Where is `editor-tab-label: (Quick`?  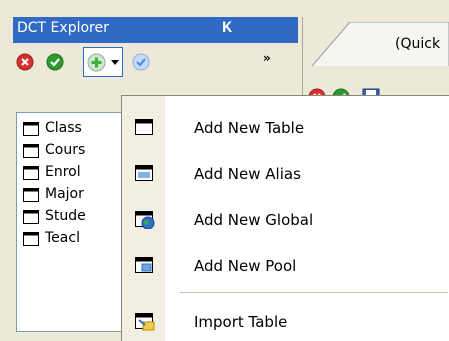 editor-tab-label: (Quick is located at coordinates (418, 44).